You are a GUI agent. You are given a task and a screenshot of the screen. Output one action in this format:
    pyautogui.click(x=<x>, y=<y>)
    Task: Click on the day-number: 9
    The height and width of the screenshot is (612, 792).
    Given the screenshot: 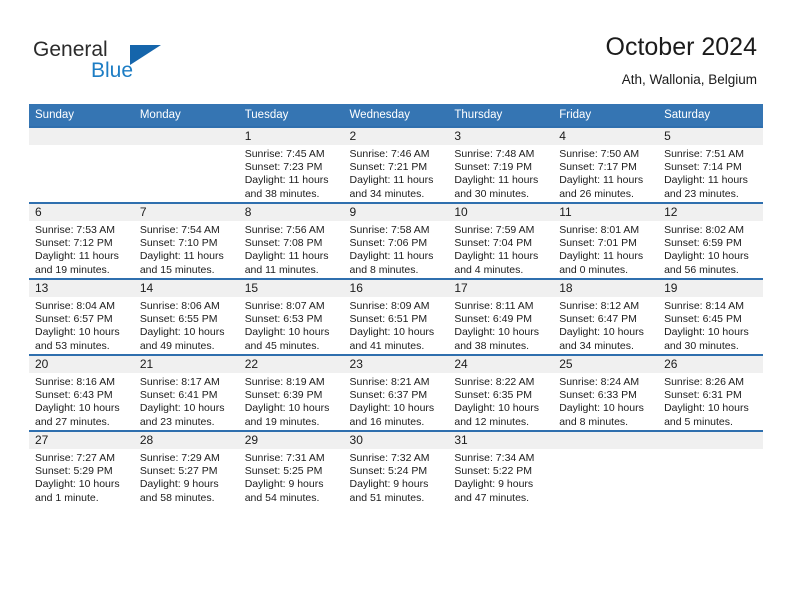 What is the action you would take?
    pyautogui.click(x=396, y=212)
    